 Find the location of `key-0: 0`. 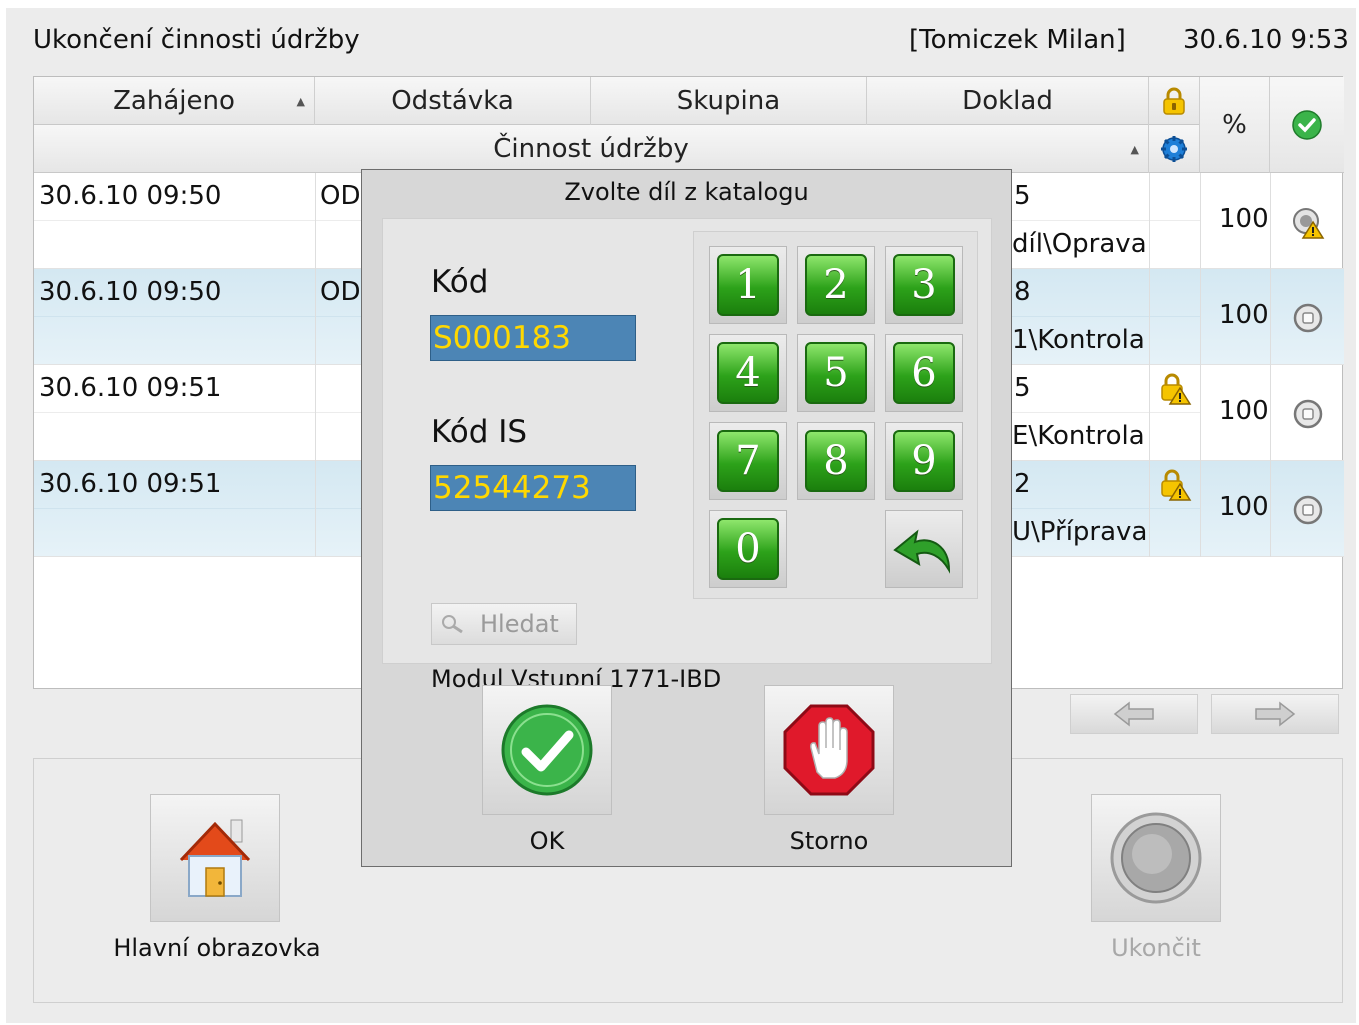

key-0: 0 is located at coordinates (748, 549).